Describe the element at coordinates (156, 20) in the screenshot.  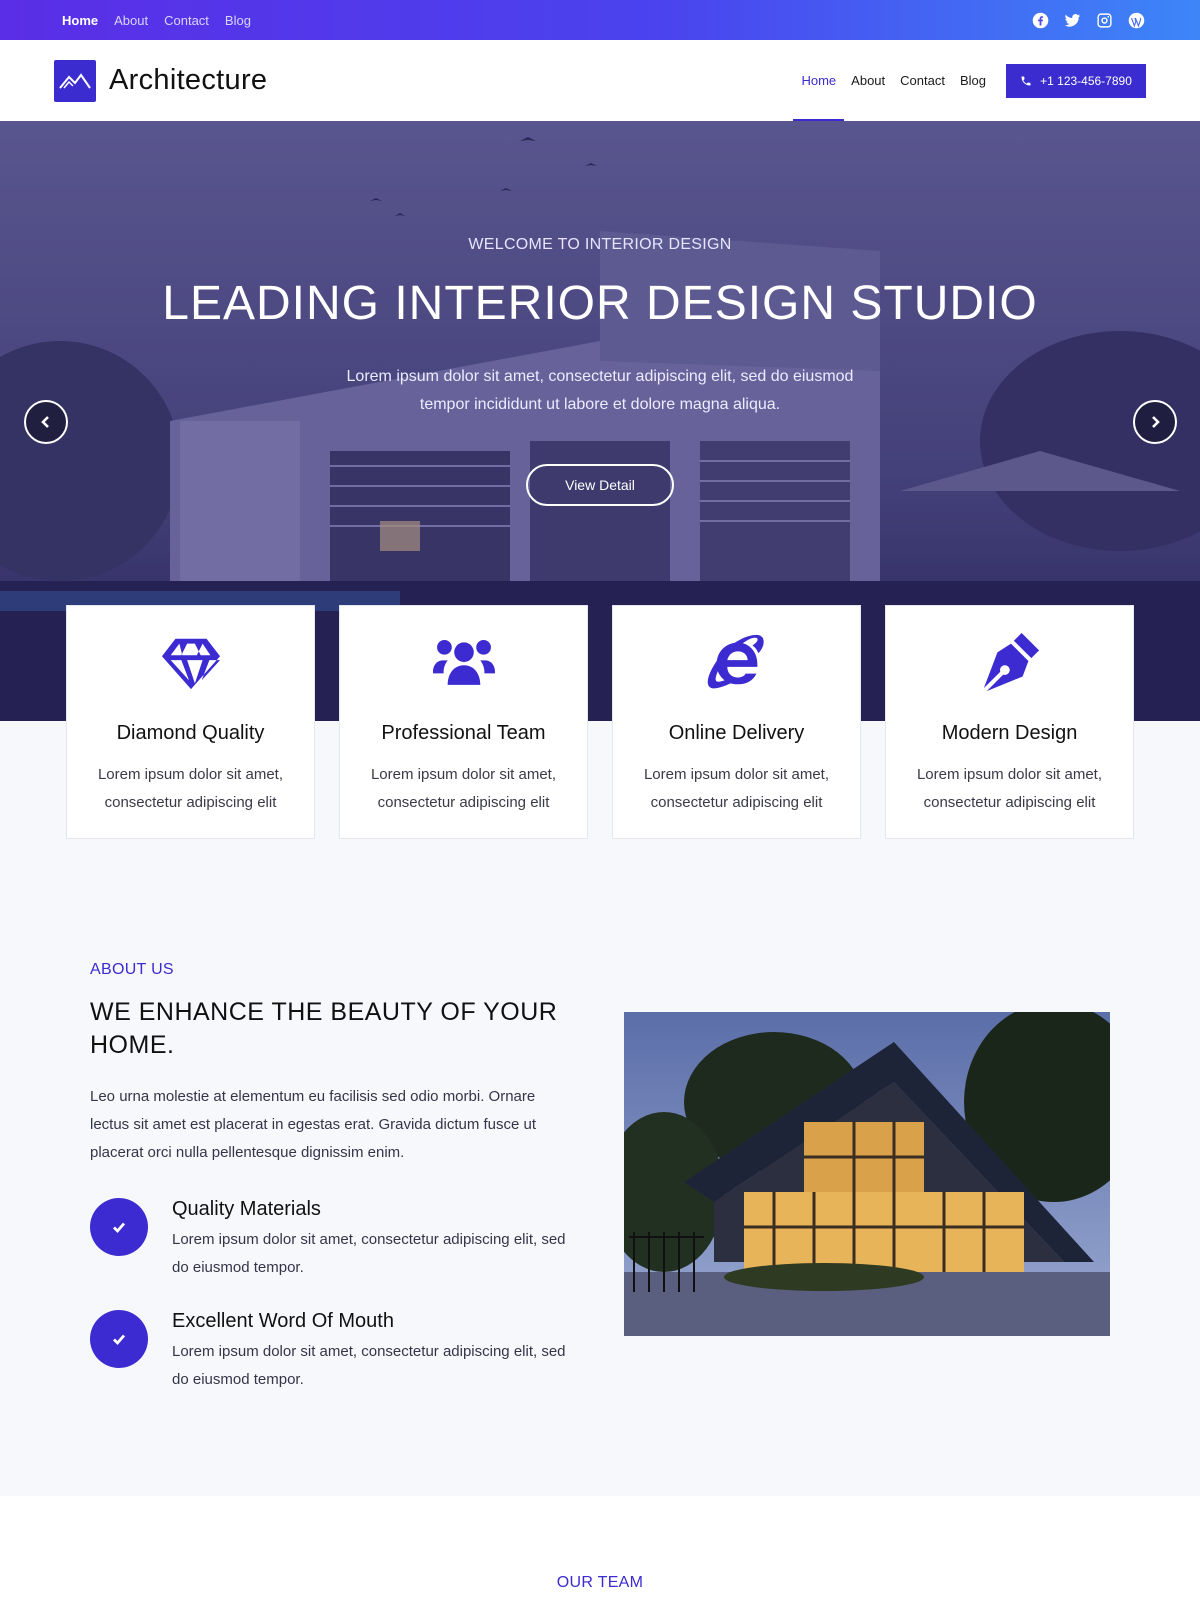
I see `top-nav: Home About Contact Blog` at that location.